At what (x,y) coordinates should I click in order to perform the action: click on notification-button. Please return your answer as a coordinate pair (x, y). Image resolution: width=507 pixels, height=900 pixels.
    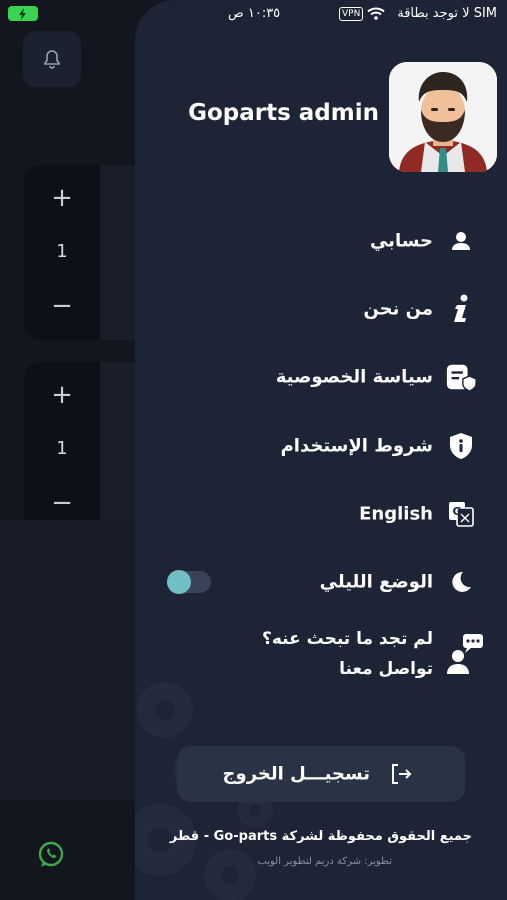
    Looking at the image, I should click on (52, 59).